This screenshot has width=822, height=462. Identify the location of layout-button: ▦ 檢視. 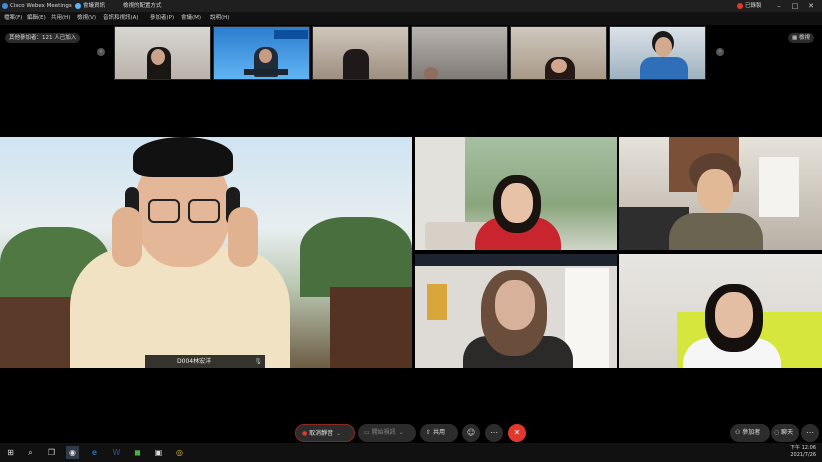
(801, 38).